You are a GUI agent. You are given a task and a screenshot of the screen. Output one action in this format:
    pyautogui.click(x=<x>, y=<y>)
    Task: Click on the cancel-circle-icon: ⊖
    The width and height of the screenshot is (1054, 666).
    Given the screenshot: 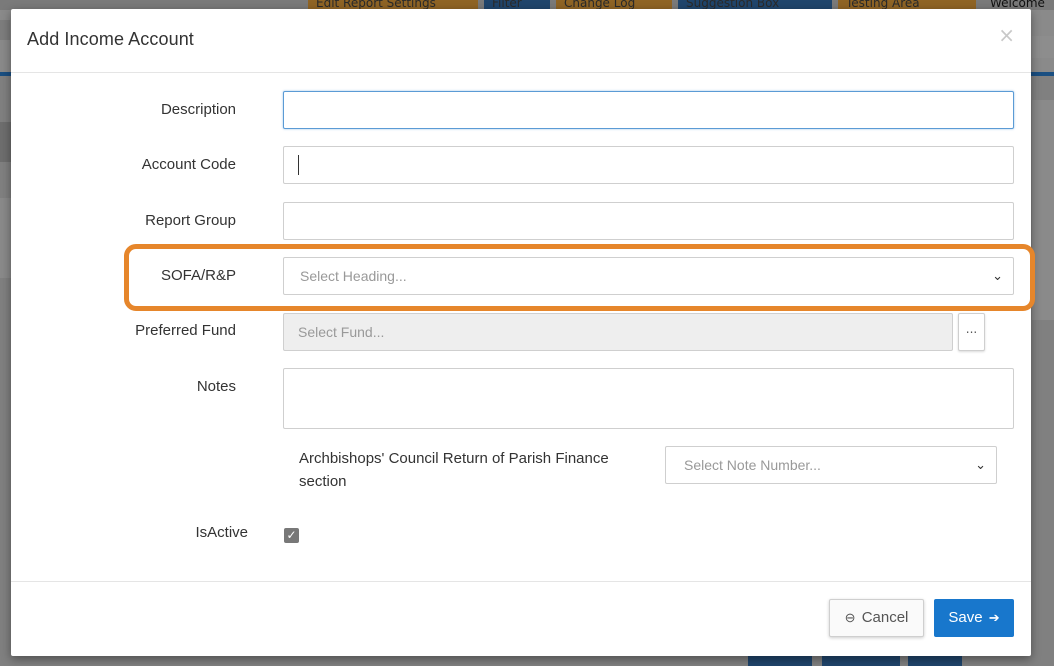 What is the action you would take?
    pyautogui.click(x=850, y=617)
    